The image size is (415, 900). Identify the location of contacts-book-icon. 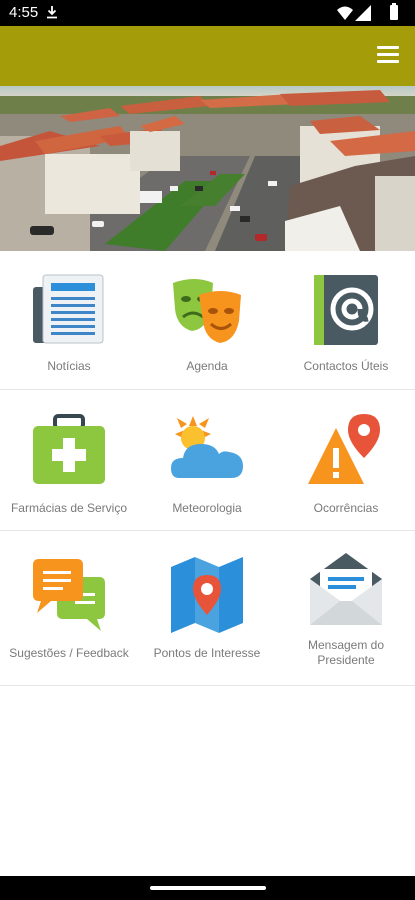
(346, 310).